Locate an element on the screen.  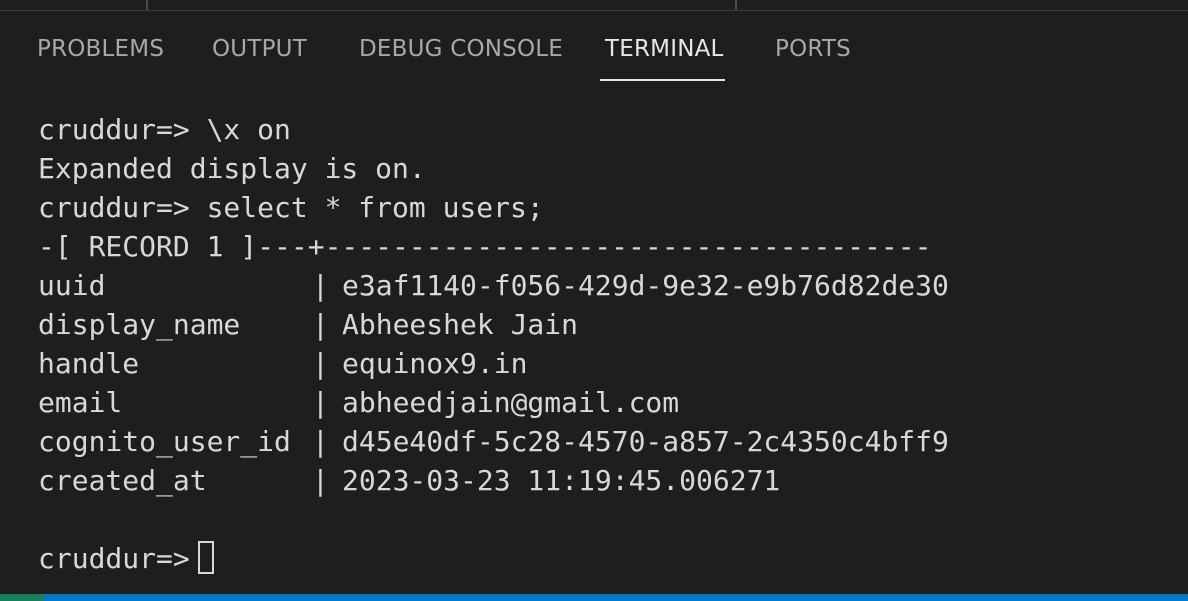
terminal-prompt: cruddur=> is located at coordinates (114, 558).